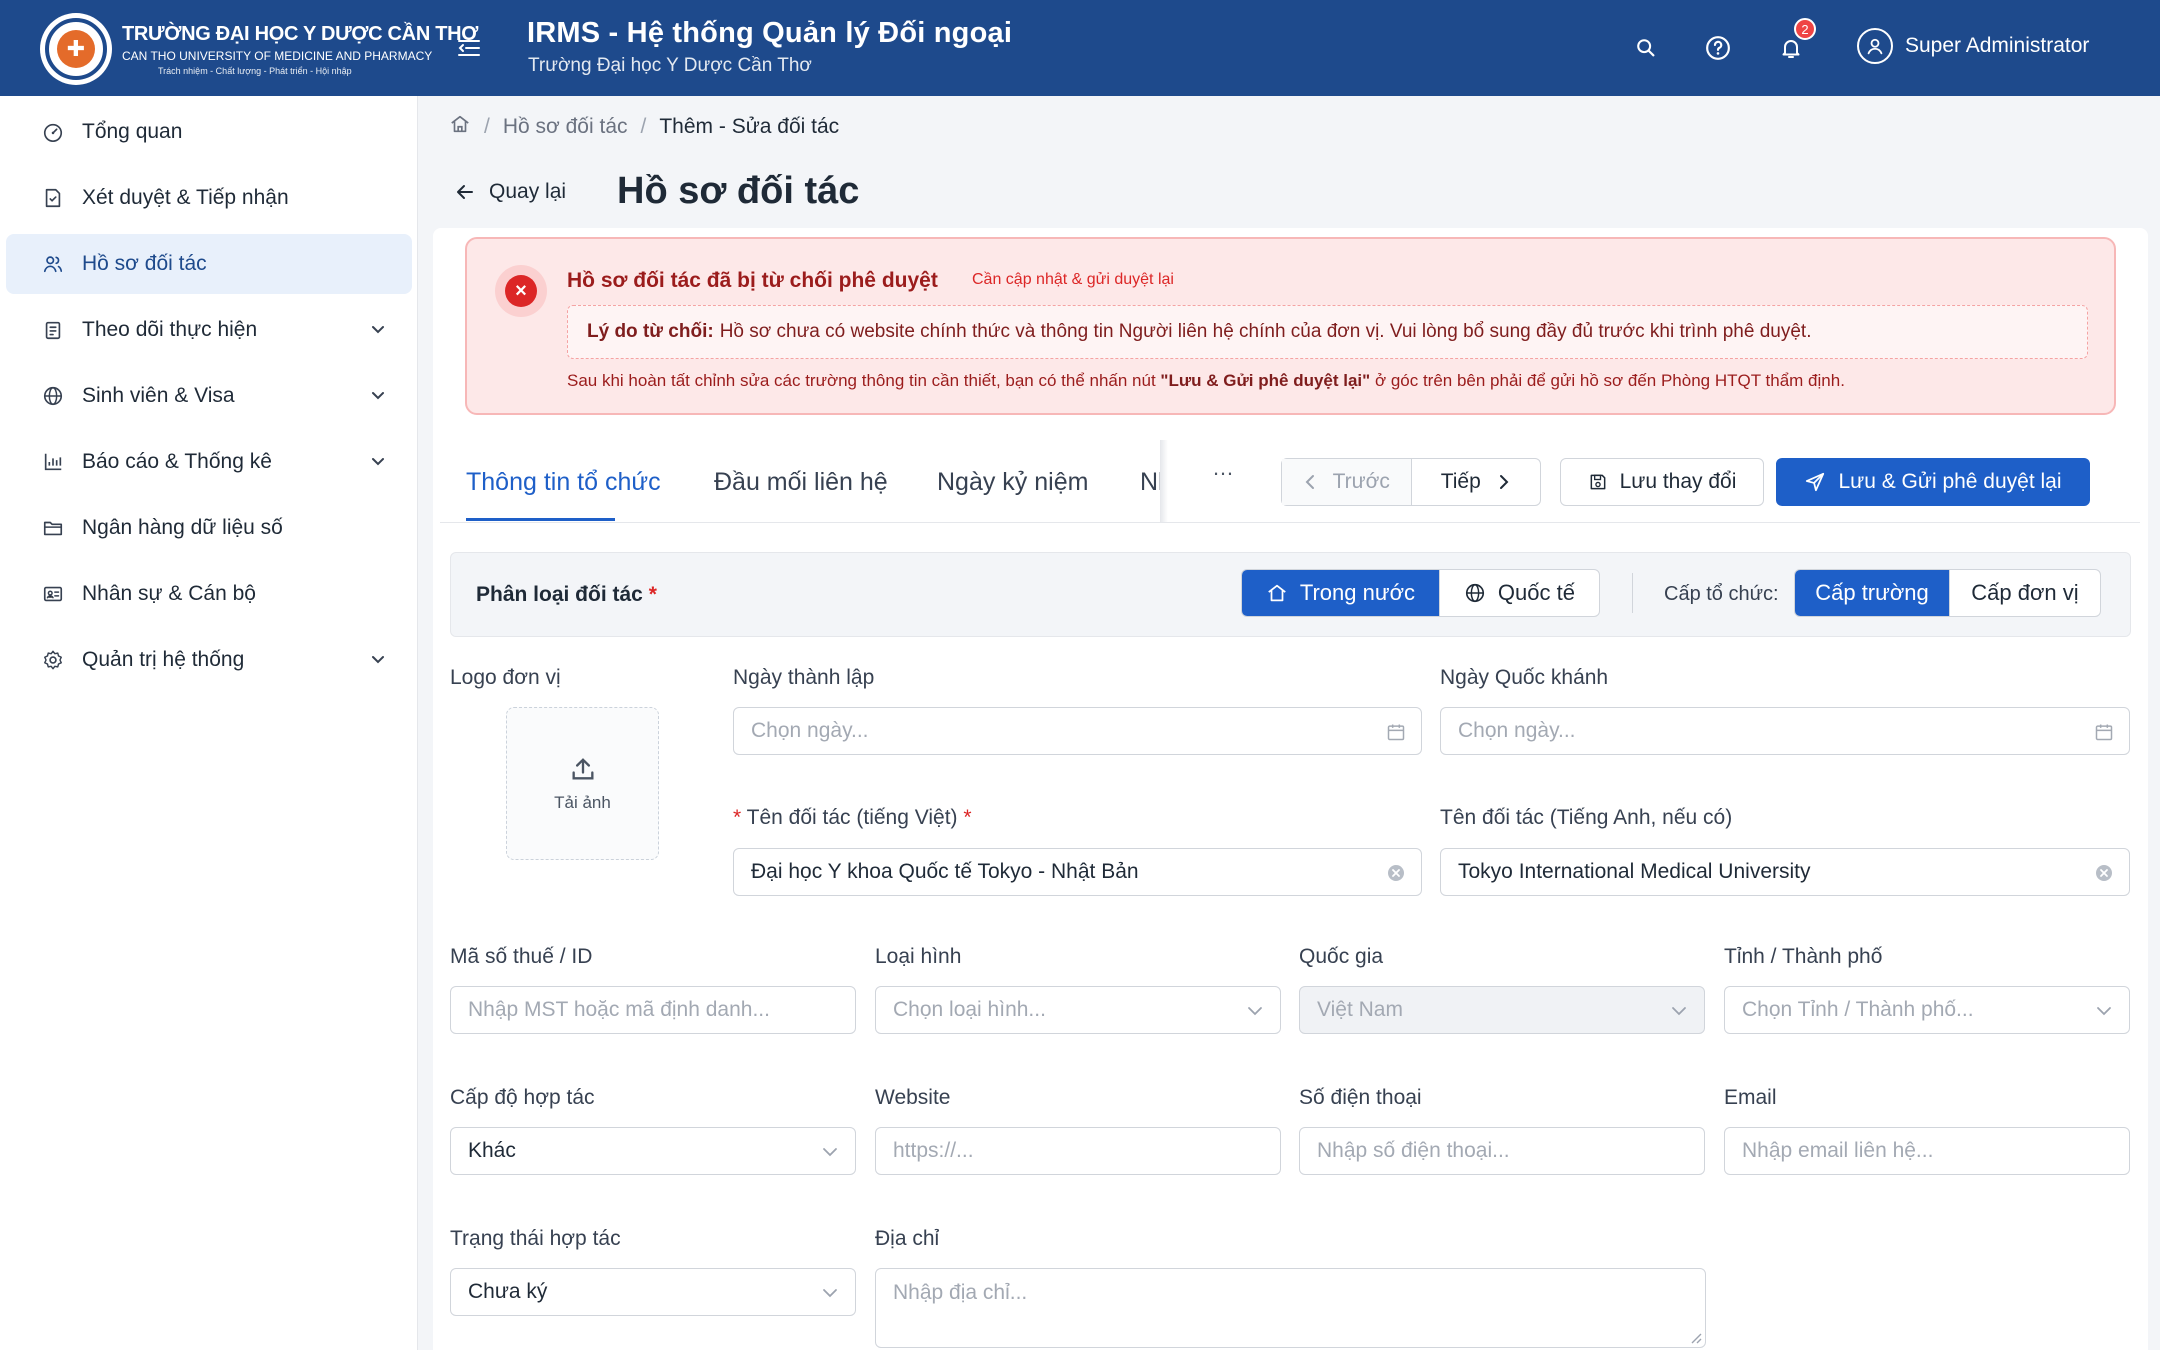 Image resolution: width=2160 pixels, height=1350 pixels. I want to click on upload-icon, so click(582, 768).